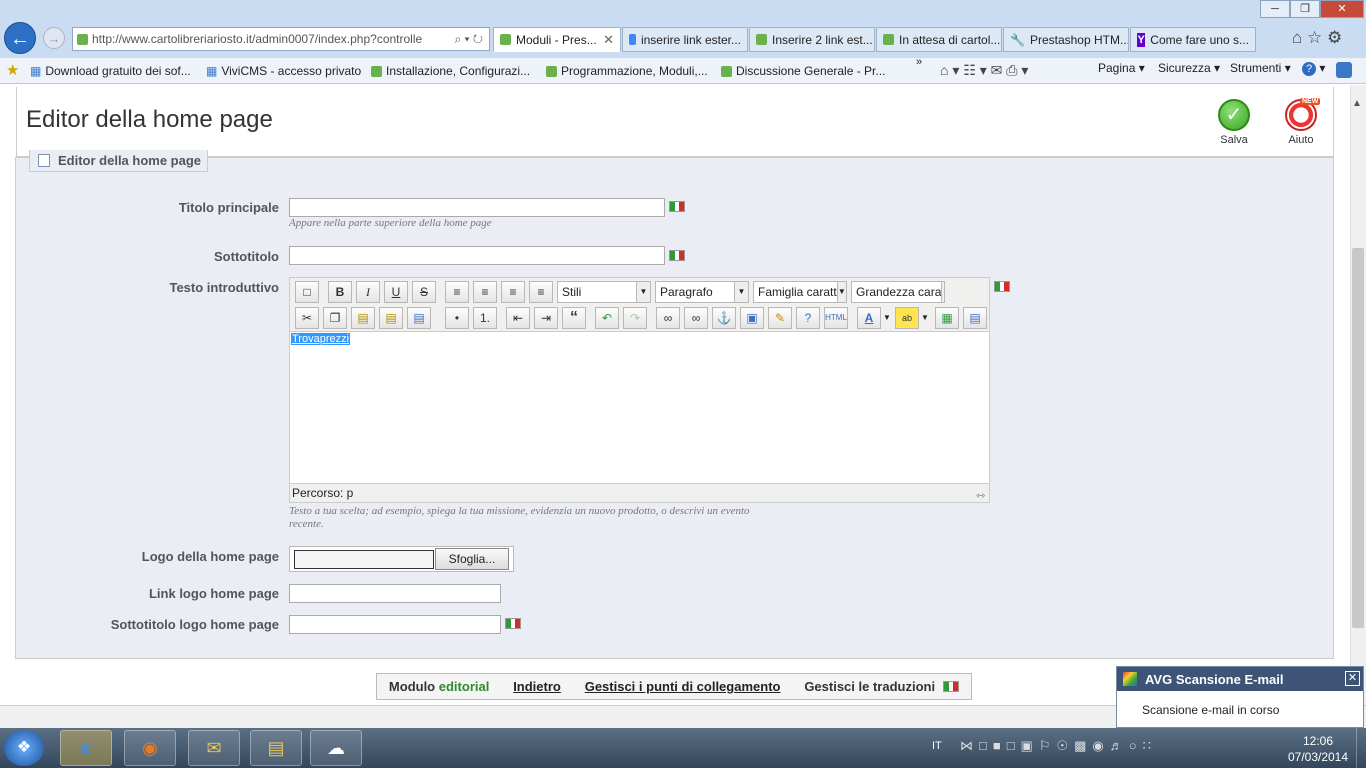 Image resolution: width=1366 pixels, height=768 pixels. What do you see at coordinates (518, 318) in the screenshot?
I see `outdent-icon: ⇤` at bounding box center [518, 318].